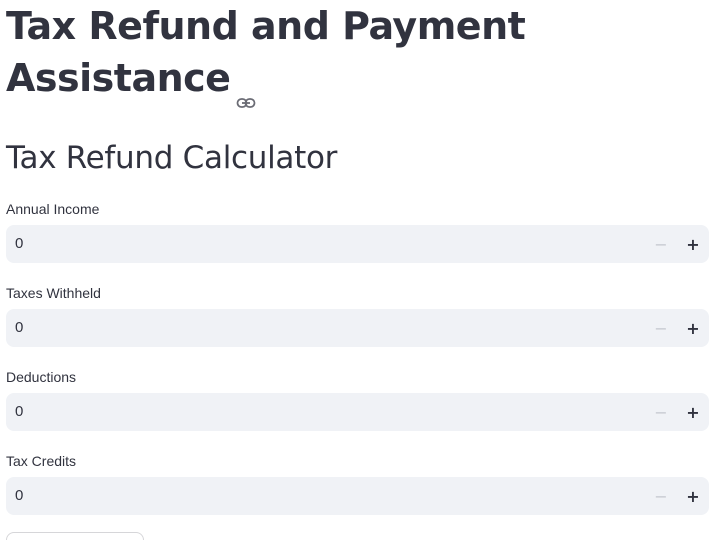 The image size is (719, 540). Describe the element at coordinates (41, 377) in the screenshot. I see `deductions-label: Deductions` at that location.